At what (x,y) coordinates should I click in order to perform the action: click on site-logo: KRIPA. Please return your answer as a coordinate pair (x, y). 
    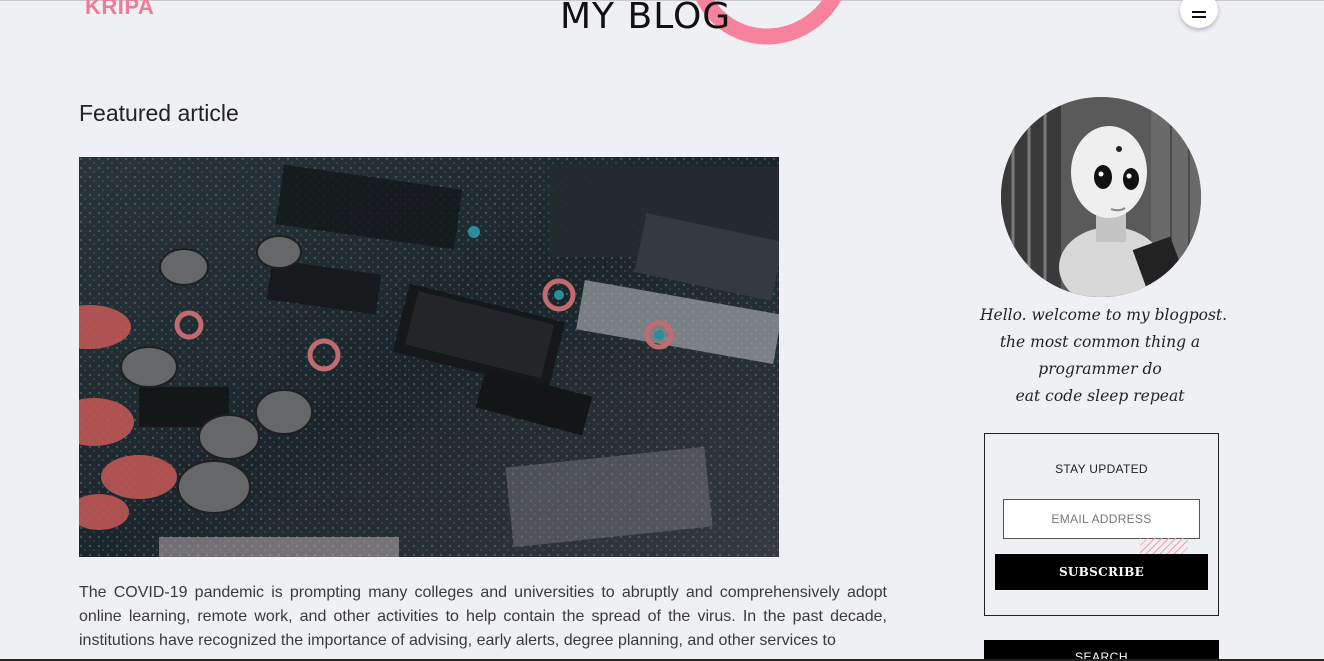
    Looking at the image, I should click on (119, 10).